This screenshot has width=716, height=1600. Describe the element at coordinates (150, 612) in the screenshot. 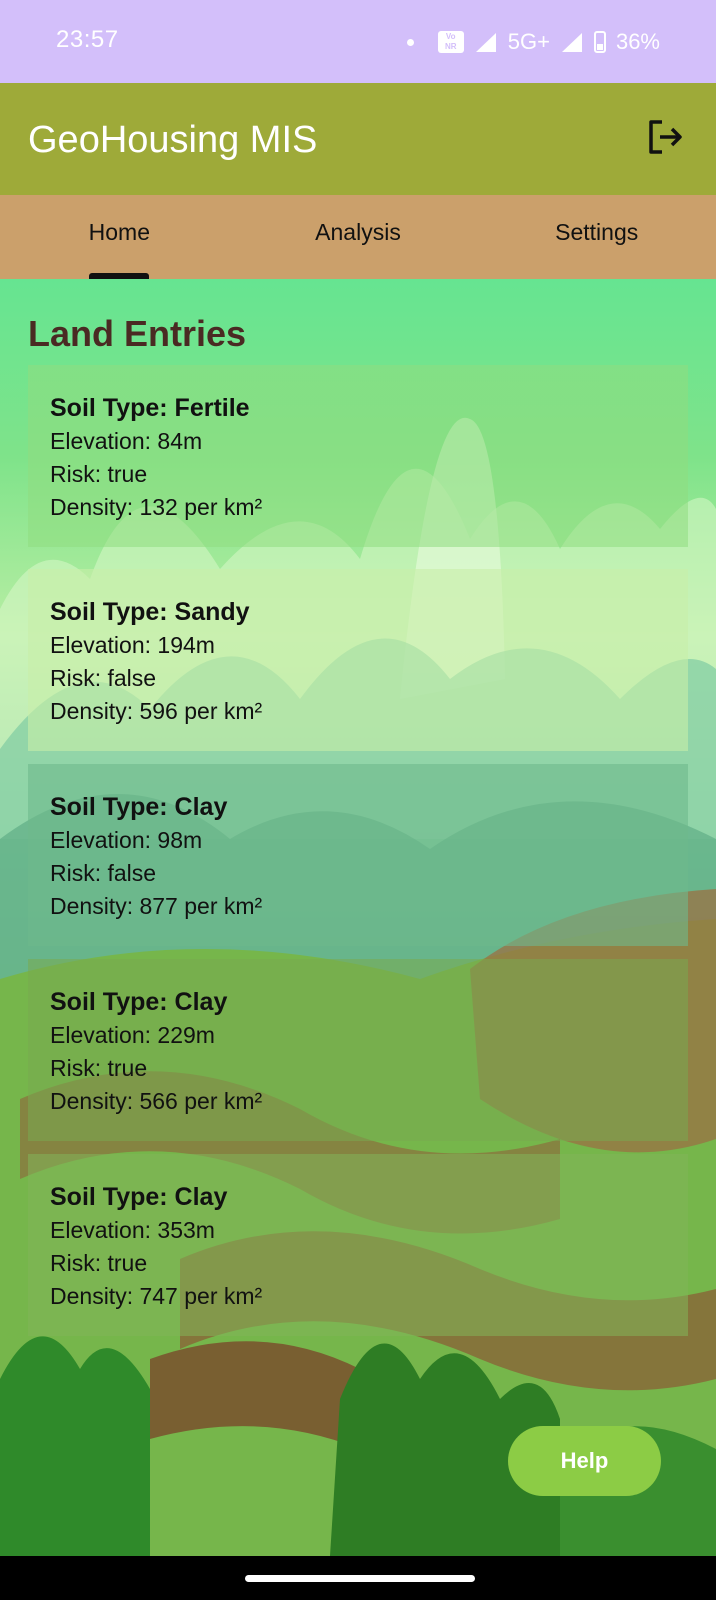

I see `soil-type: Soil Type: Sandy` at that location.